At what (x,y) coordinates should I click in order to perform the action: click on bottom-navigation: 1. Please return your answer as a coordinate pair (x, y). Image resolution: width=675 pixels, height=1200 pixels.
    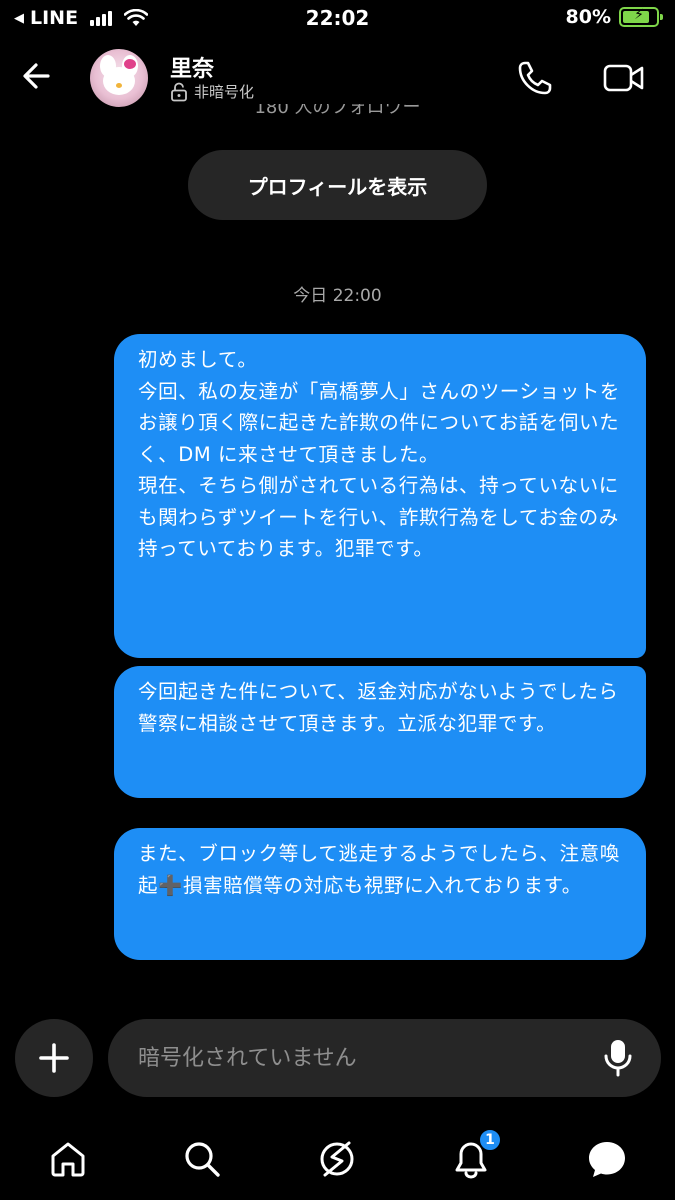
    Looking at the image, I should click on (337, 1159).